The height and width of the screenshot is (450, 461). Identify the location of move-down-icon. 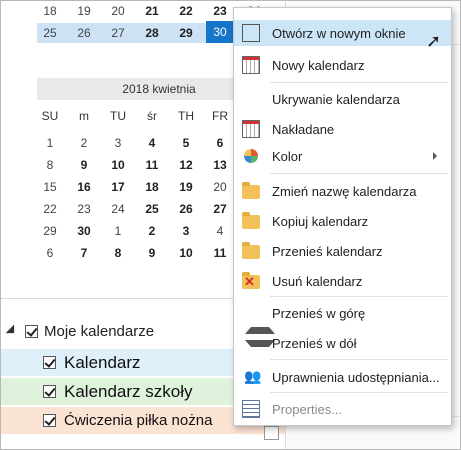
(260, 352).